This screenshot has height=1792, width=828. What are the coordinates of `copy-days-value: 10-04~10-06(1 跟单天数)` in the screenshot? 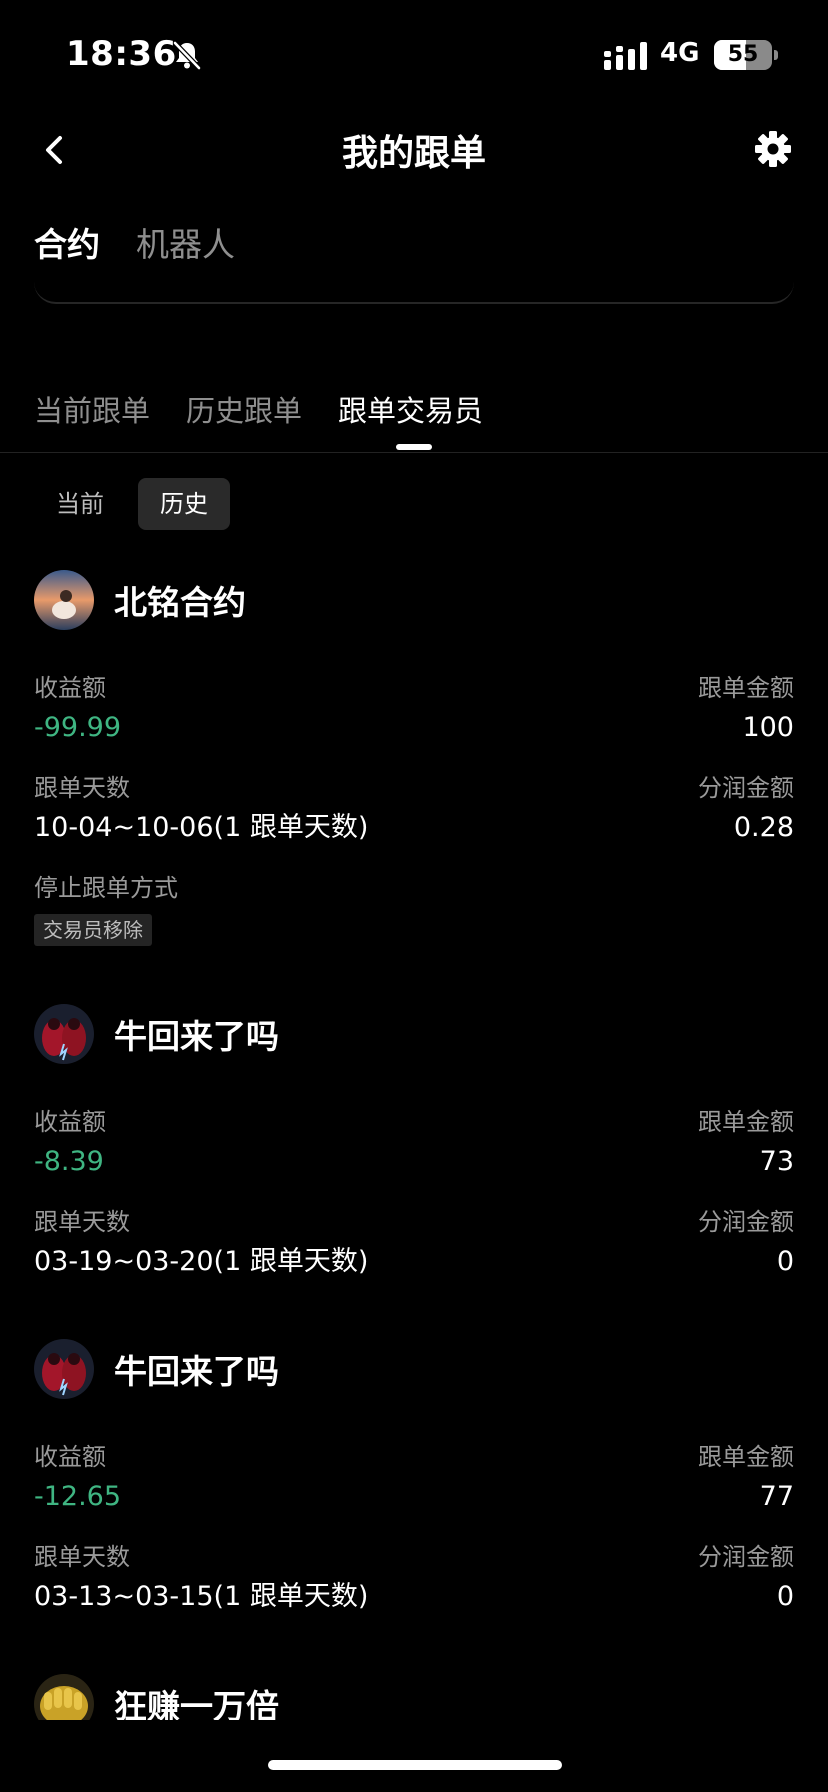 It's located at (201, 827).